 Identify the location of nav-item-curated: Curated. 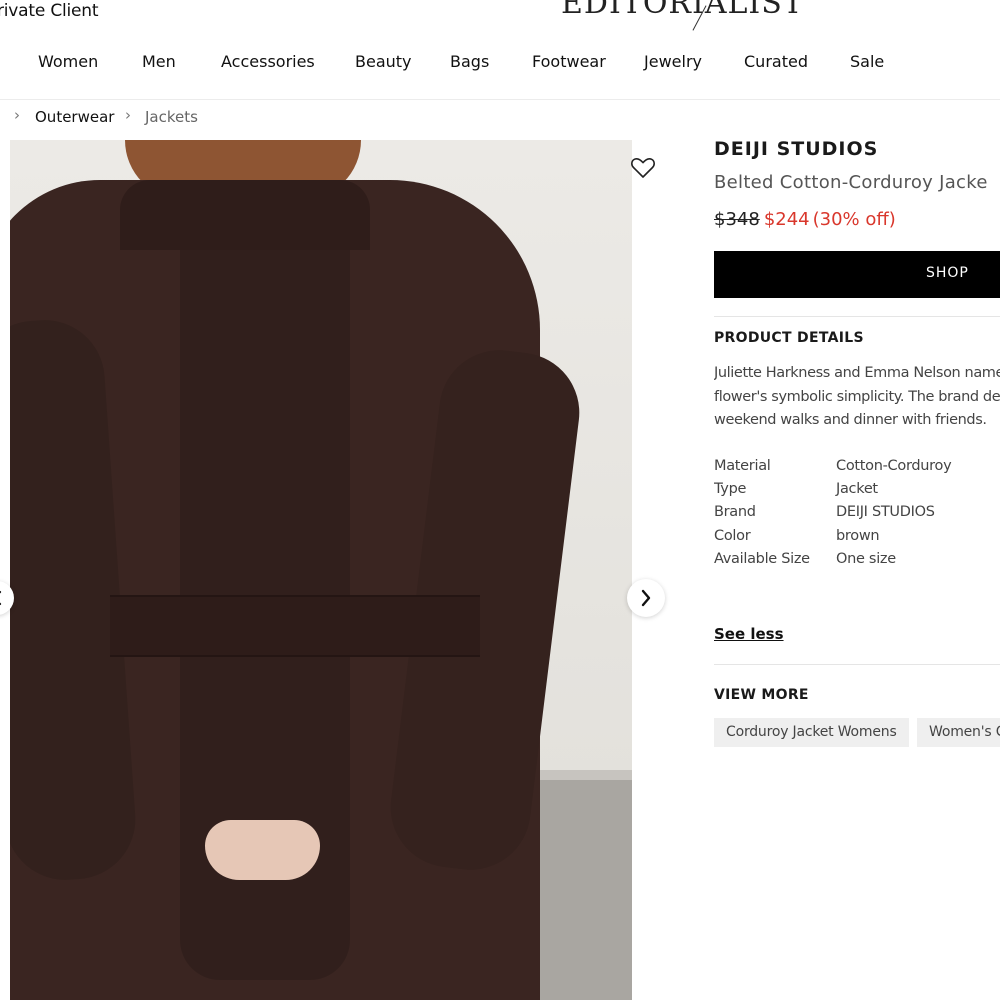
(776, 61).